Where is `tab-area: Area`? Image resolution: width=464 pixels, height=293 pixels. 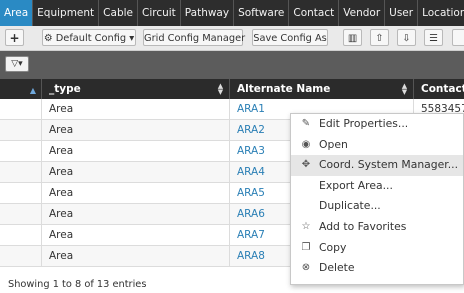
tab-area: Area is located at coordinates (17, 13).